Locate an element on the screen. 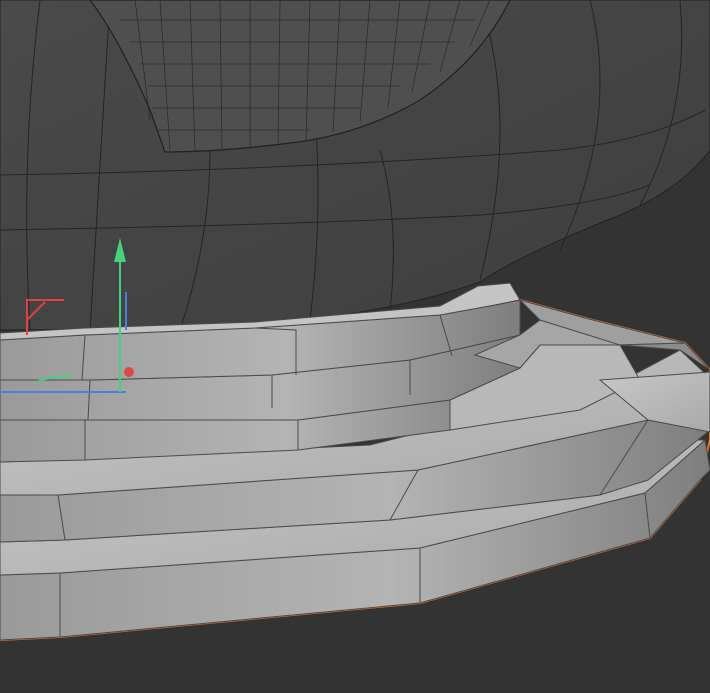  gizmo-origin-icon is located at coordinates (129, 372).